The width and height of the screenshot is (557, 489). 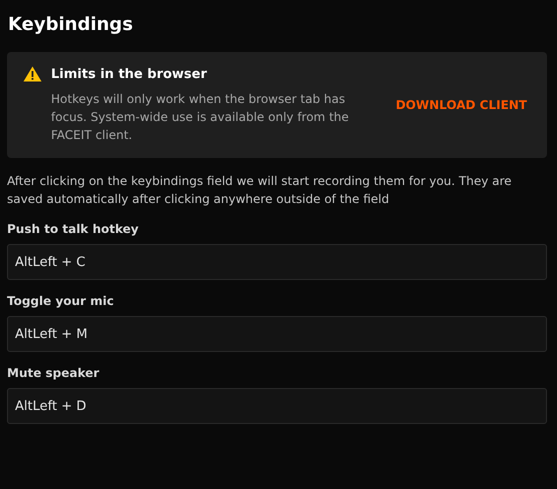 What do you see at coordinates (71, 24) in the screenshot?
I see `page-title: Keybindings` at bounding box center [71, 24].